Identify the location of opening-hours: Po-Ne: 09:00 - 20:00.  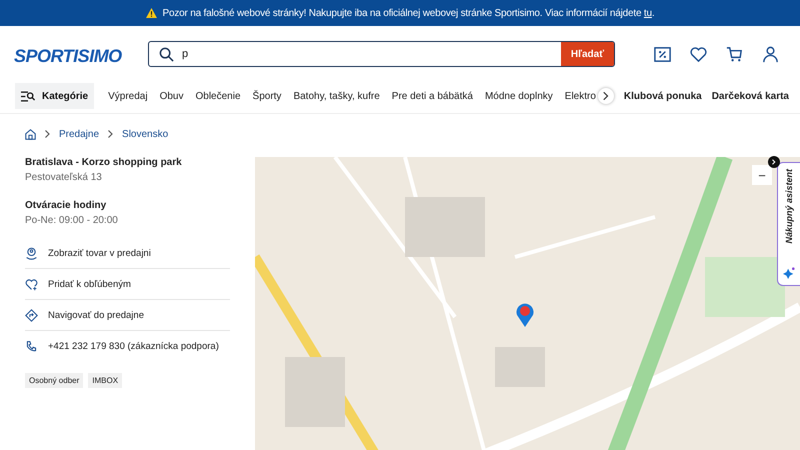
(72, 220).